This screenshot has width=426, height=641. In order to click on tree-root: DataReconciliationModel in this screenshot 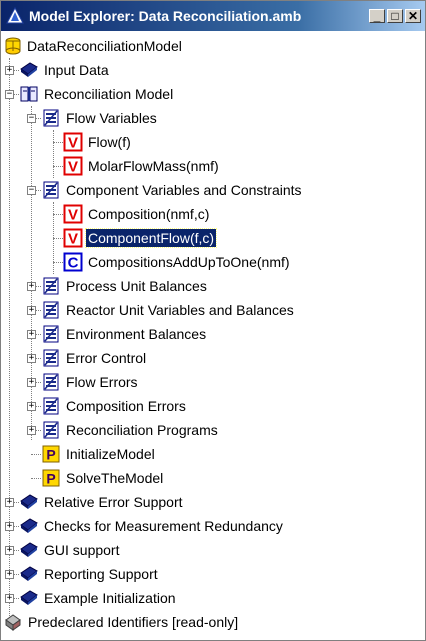, I will do `click(213, 46)`.